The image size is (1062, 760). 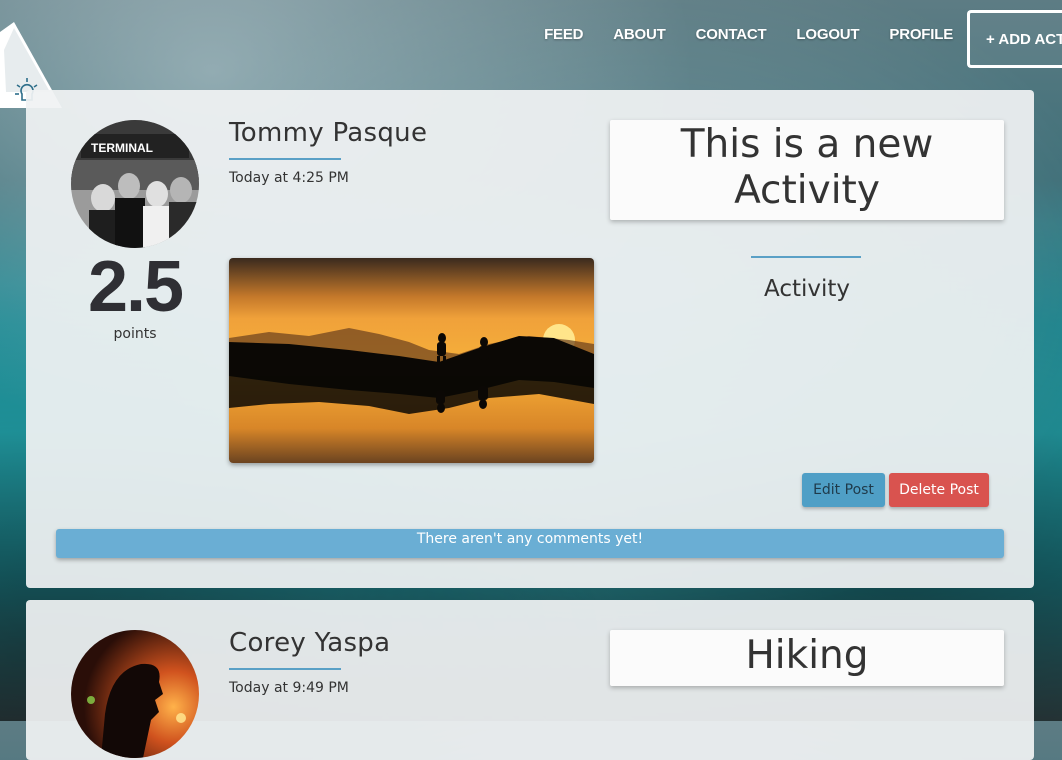 I want to click on avatar: TERMINAL, so click(x=135, y=184).